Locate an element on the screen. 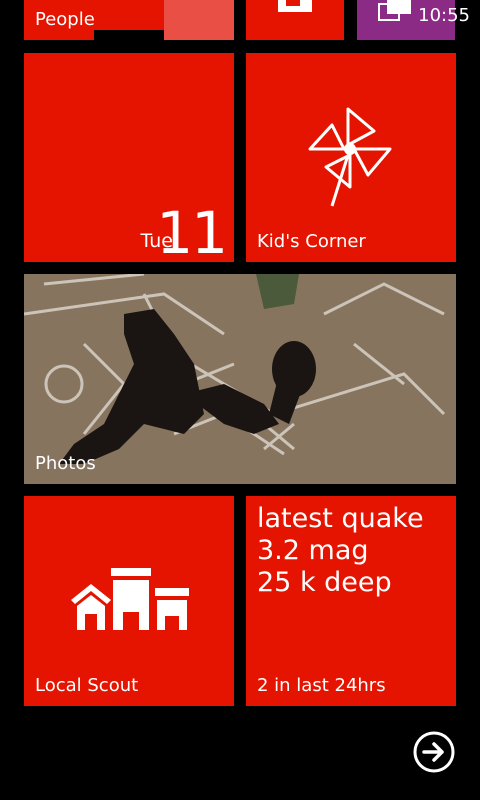 The height and width of the screenshot is (800, 480). tile-kids-corner: Kid's Corner is located at coordinates (351, 157).